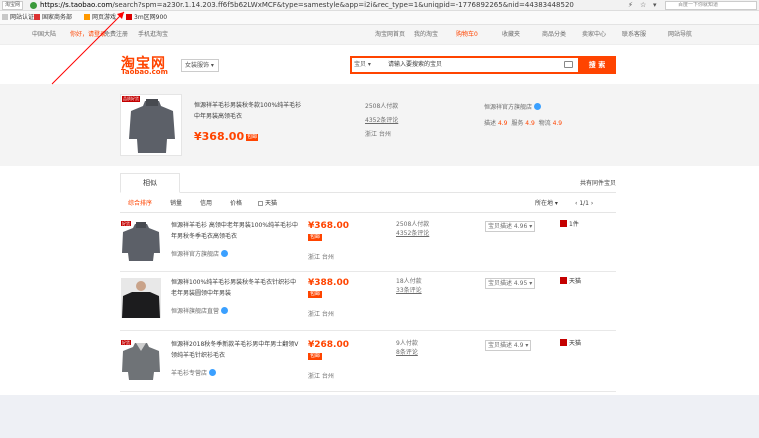  What do you see at coordinates (104, 17) in the screenshot?
I see `bookmark-label: 网页游戏` at bounding box center [104, 17].